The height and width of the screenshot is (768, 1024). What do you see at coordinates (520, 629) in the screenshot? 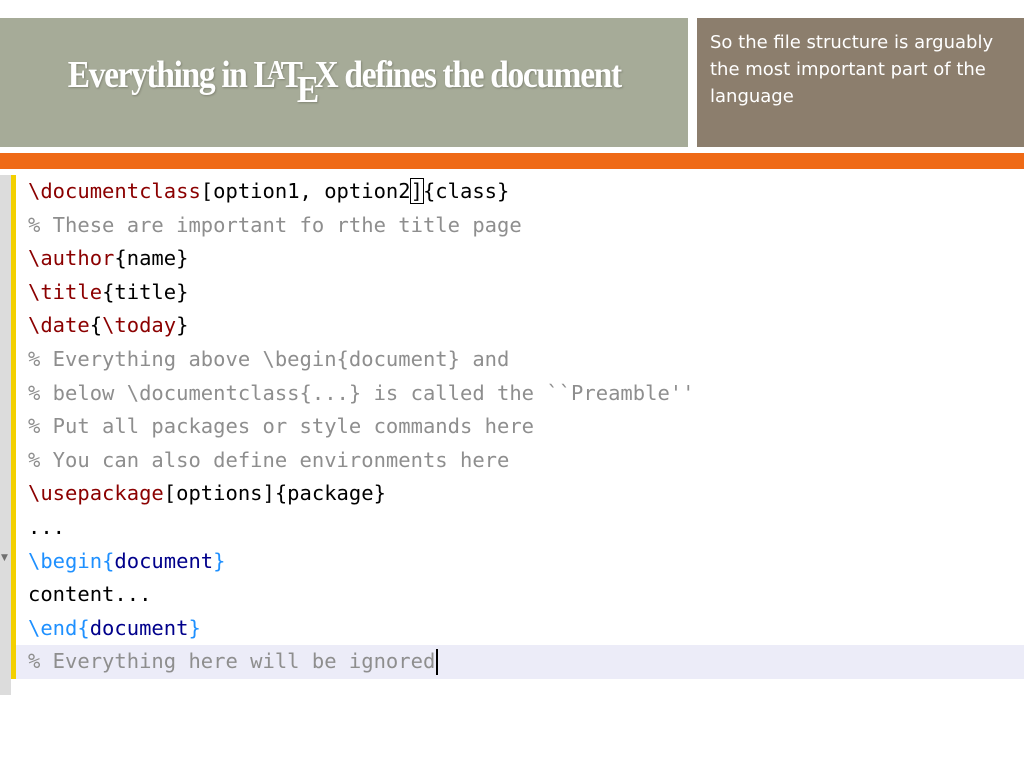
I see `code-line-14: \end{document}` at bounding box center [520, 629].